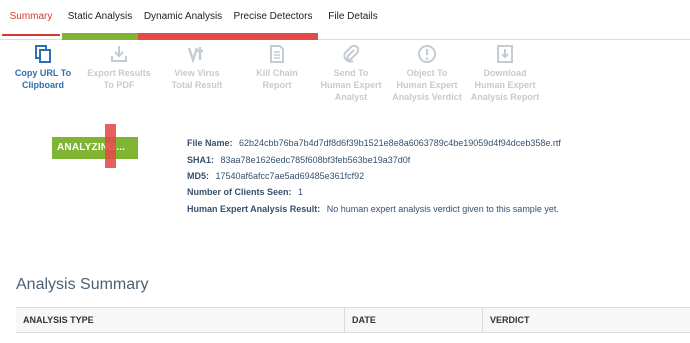  I want to click on copy-url-label-2: Clipboard, so click(43, 85).